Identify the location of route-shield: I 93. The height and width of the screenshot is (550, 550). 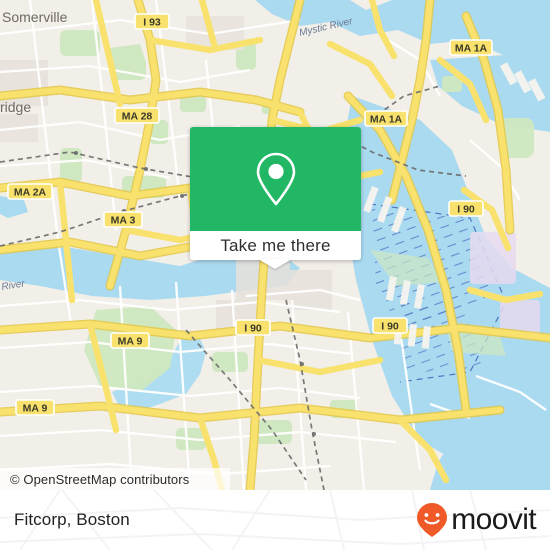
(152, 21).